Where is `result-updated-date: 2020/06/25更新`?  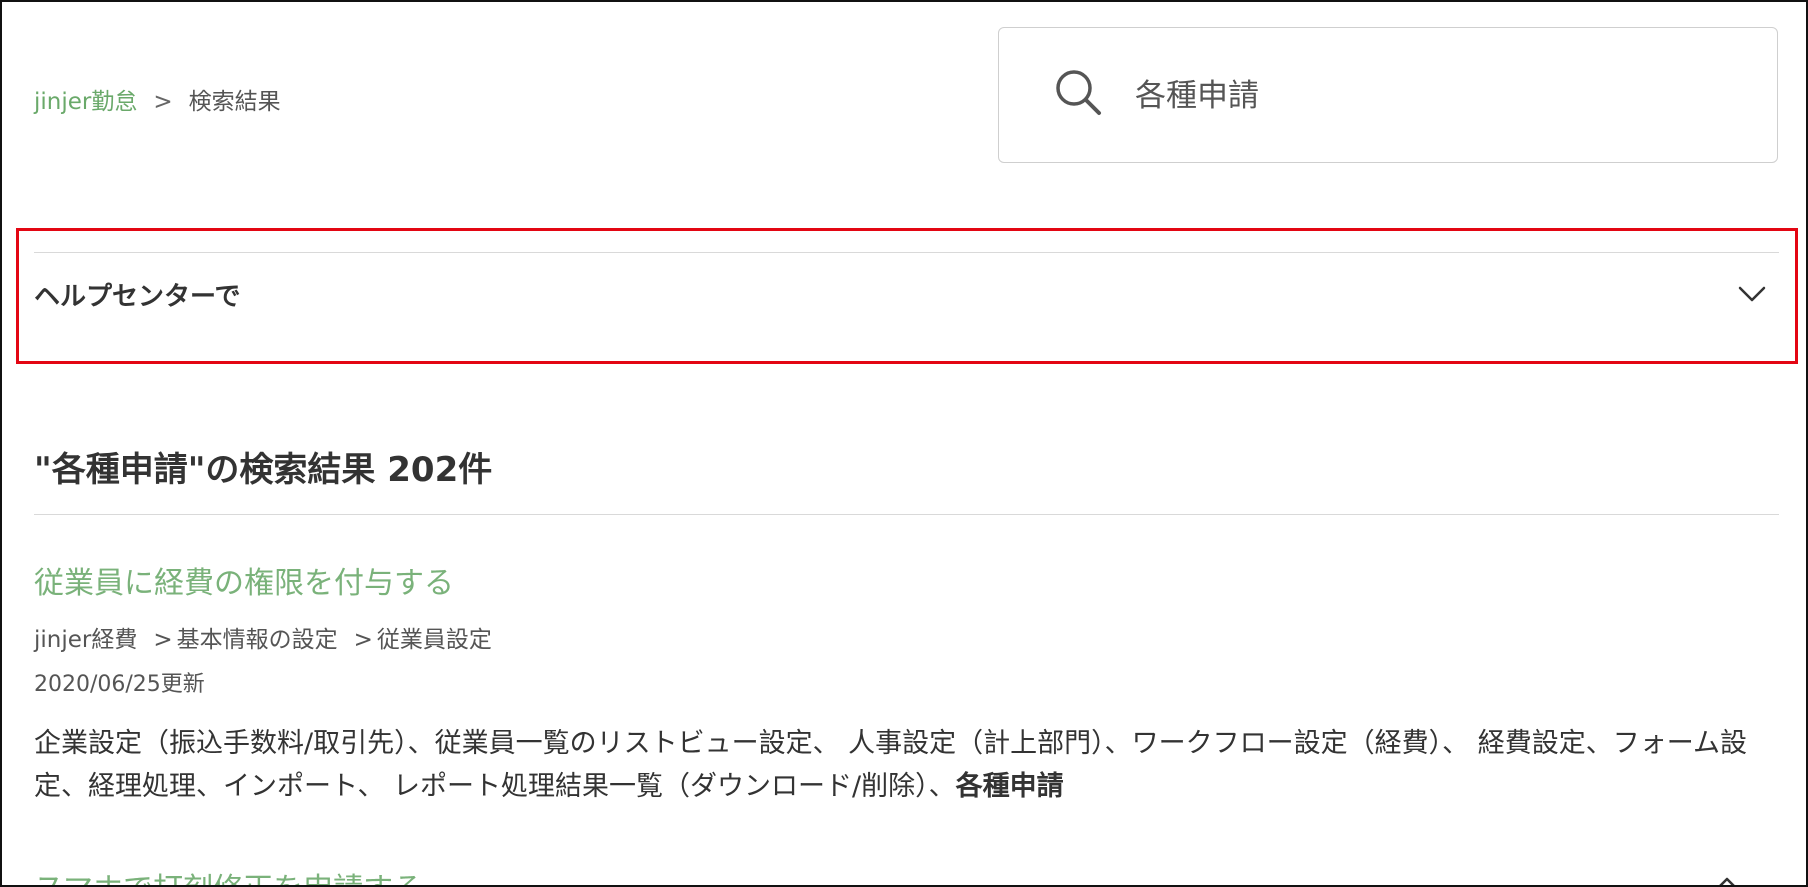
result-updated-date: 2020/06/25更新 is located at coordinates (119, 684).